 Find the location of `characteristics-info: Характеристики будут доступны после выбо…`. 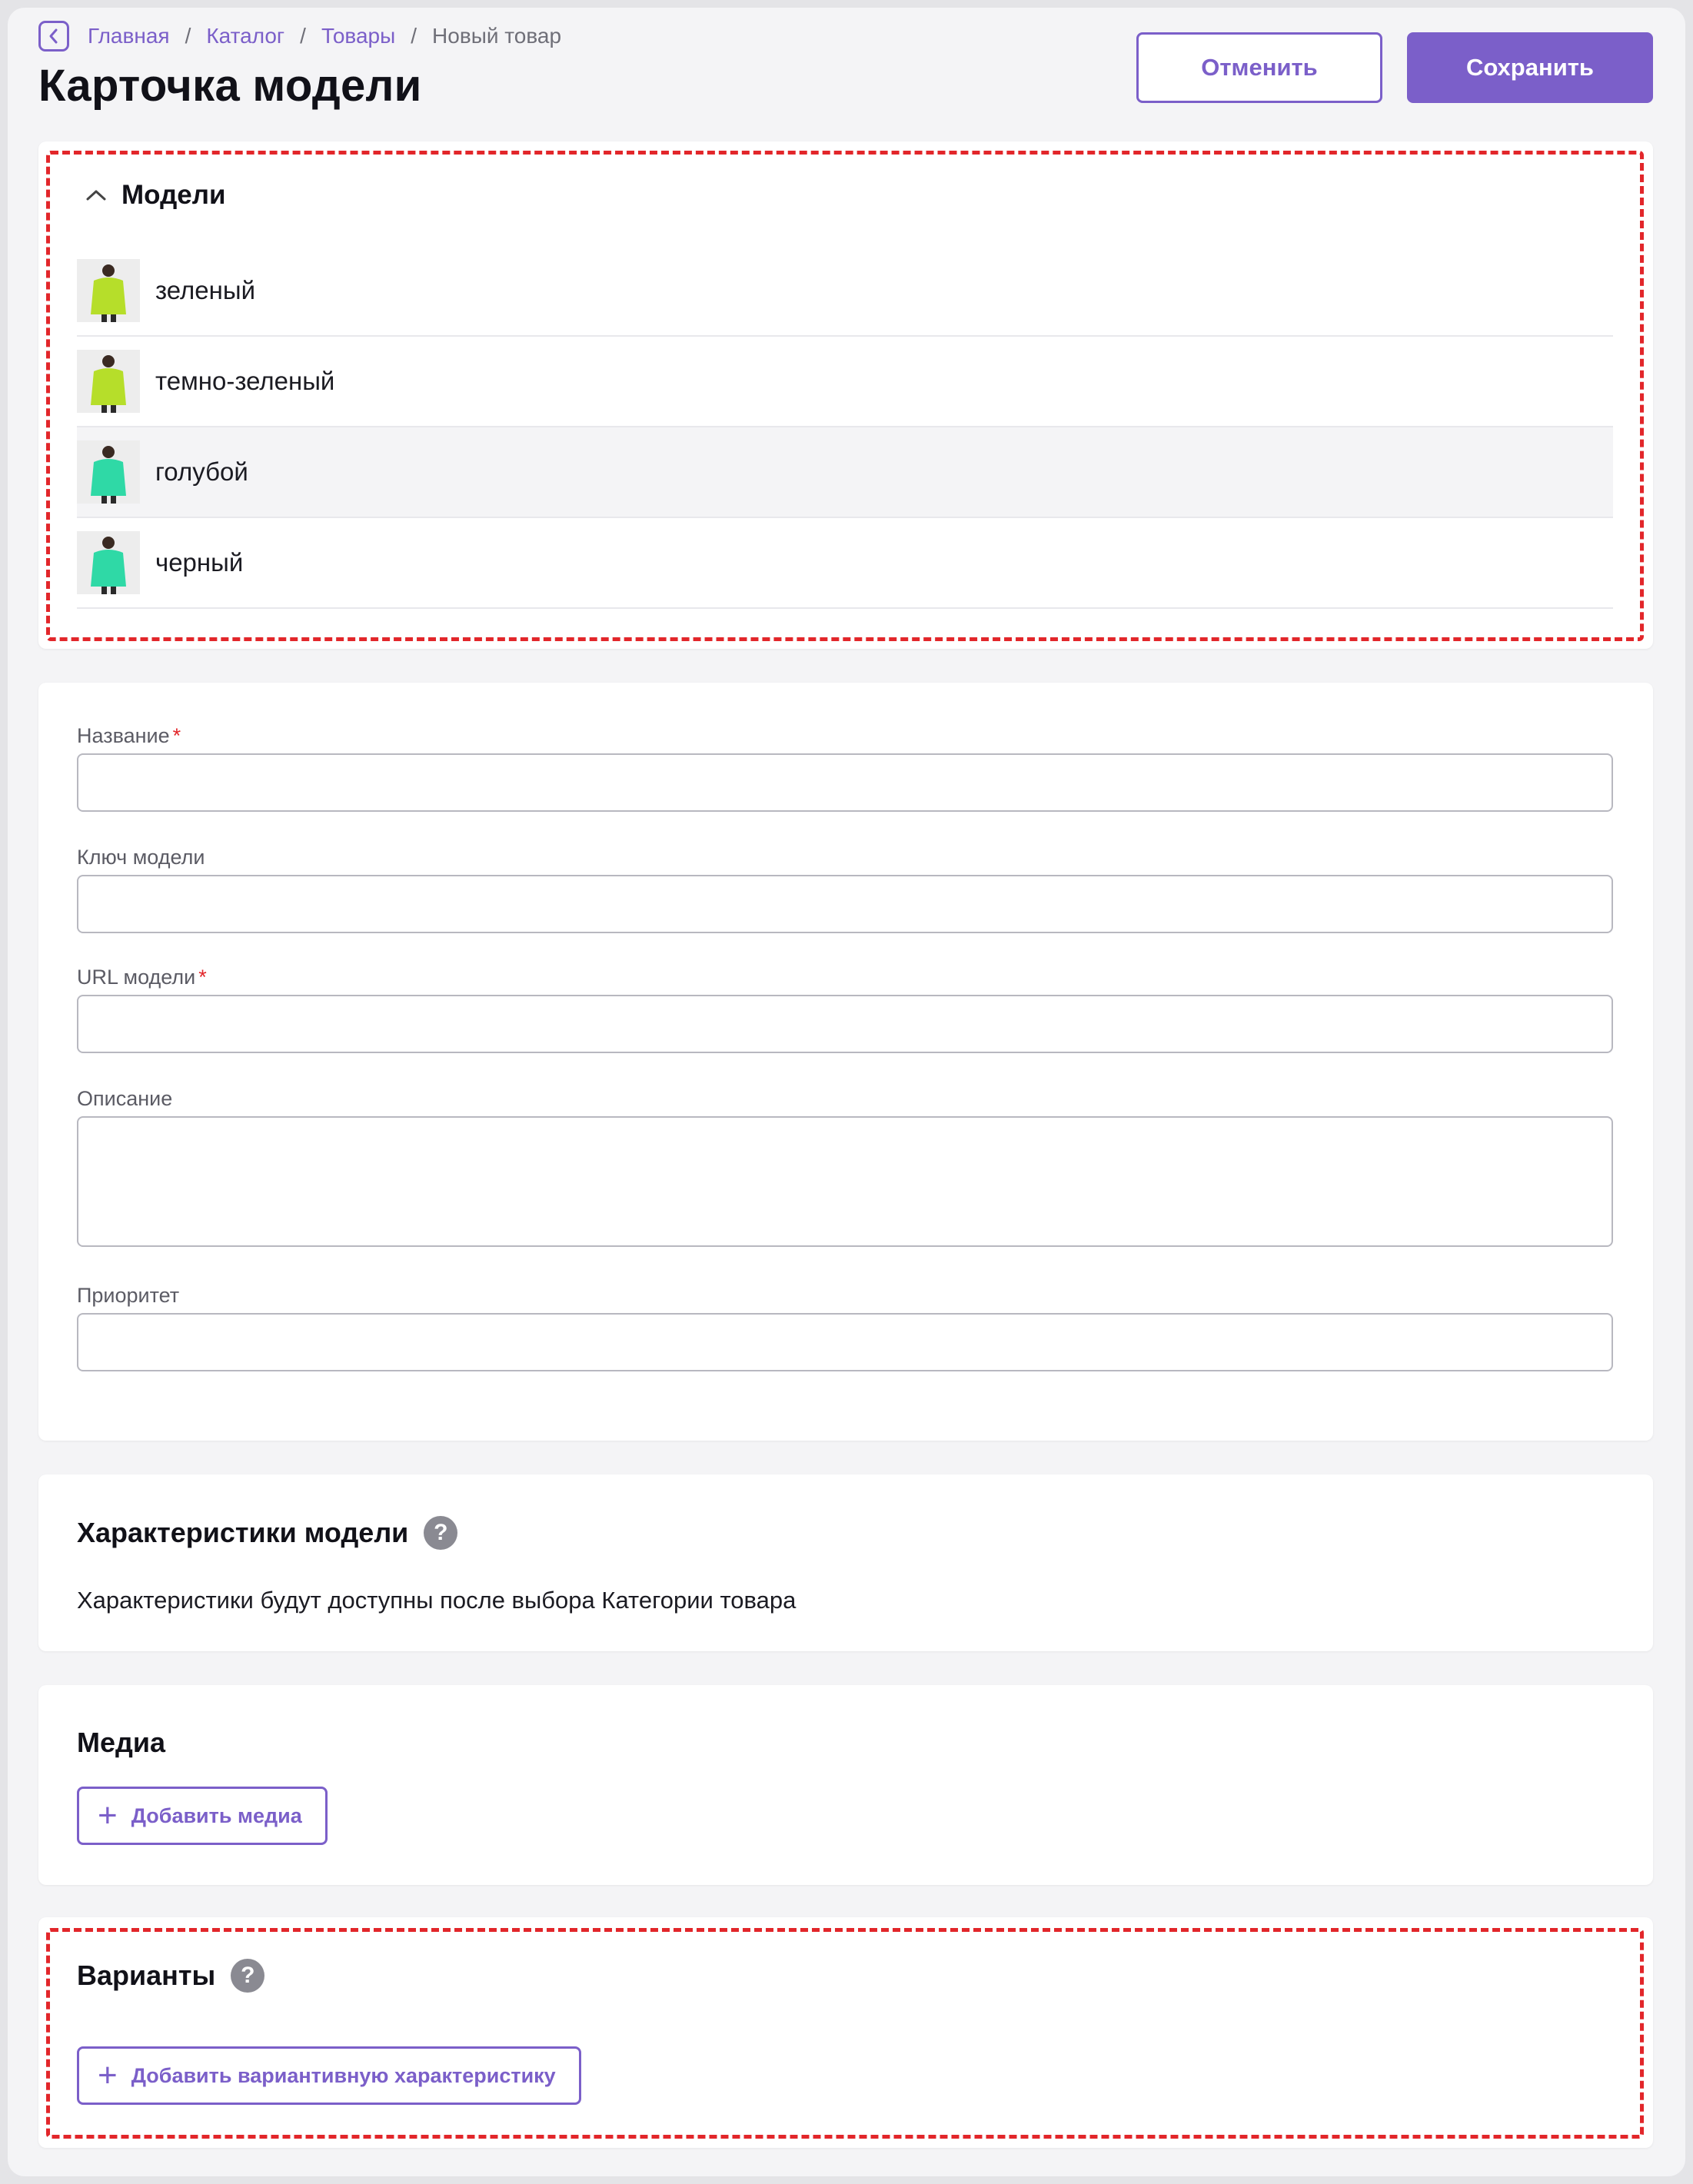

characteristics-info: Характеристики будут доступны после выбо… is located at coordinates (437, 1600).